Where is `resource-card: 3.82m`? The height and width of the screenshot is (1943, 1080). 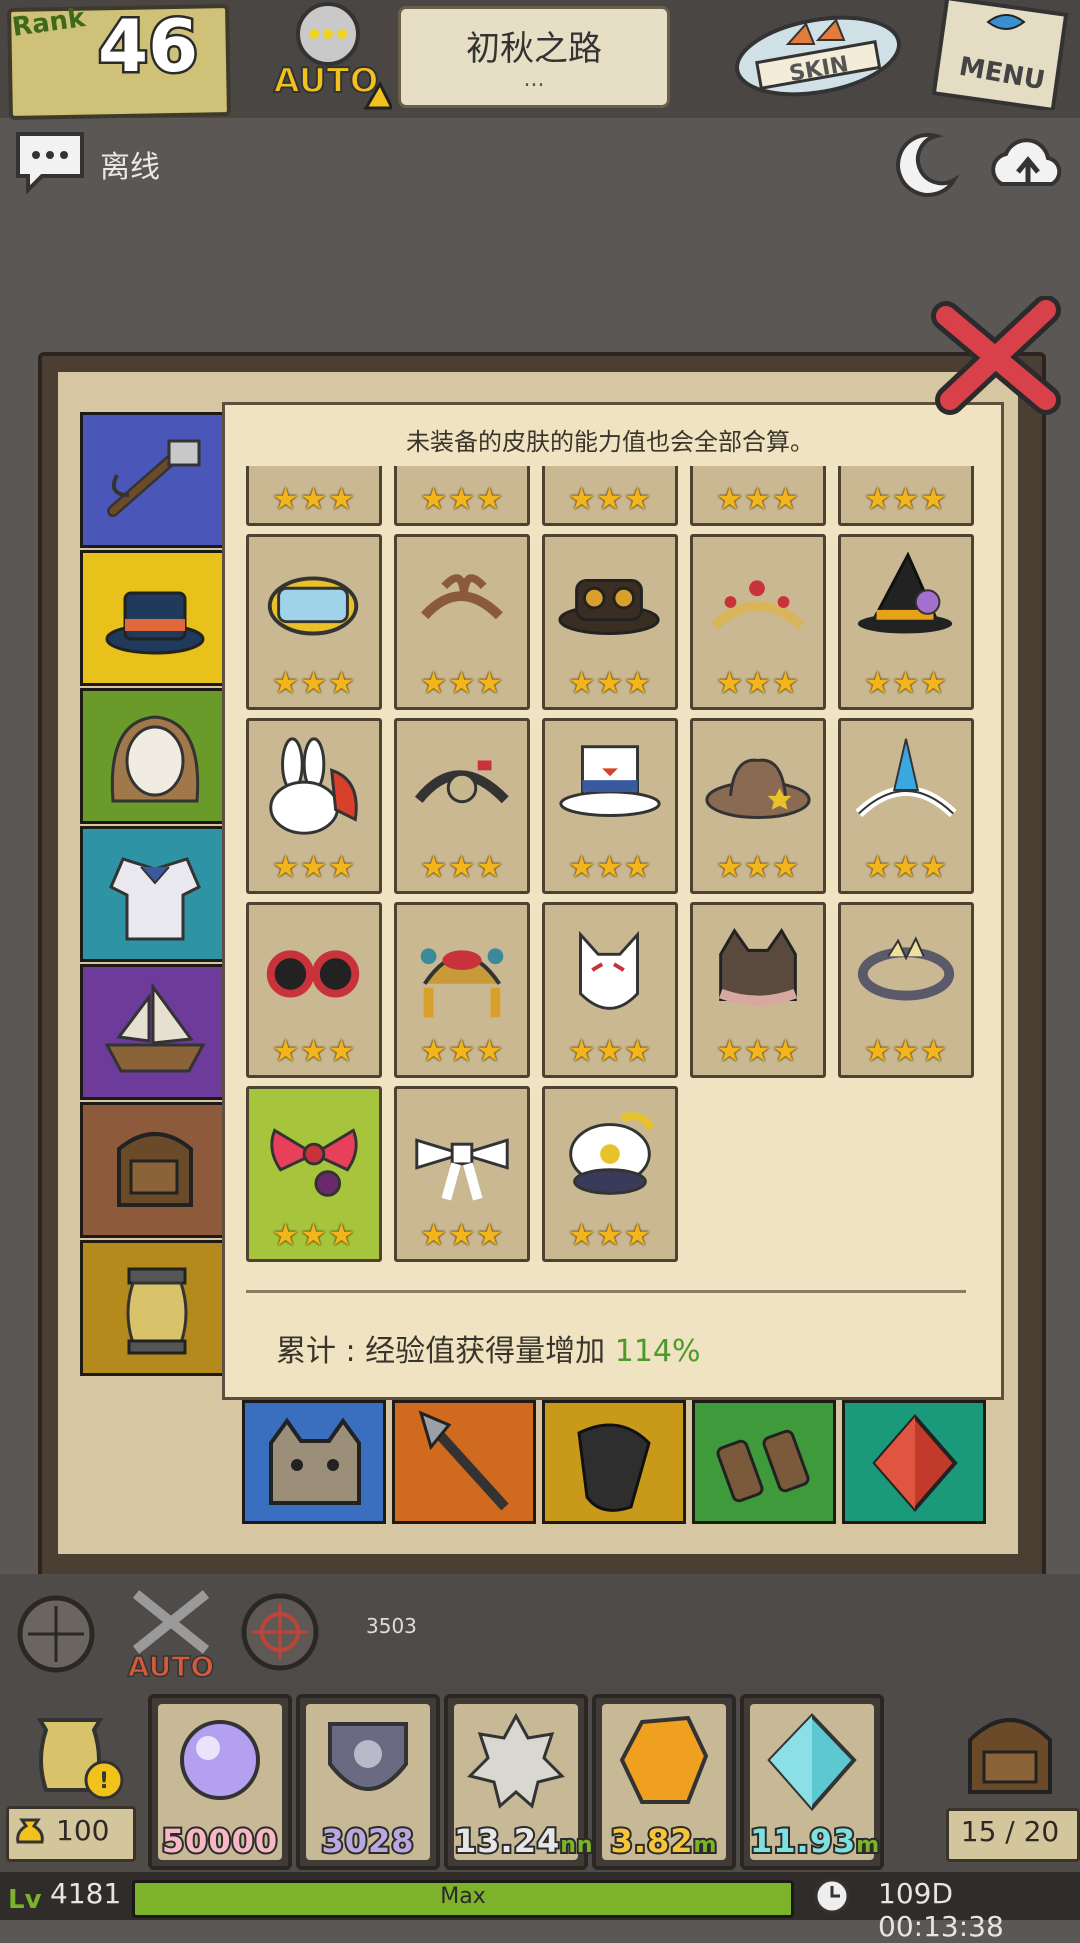 resource-card: 3.82m is located at coordinates (664, 1783).